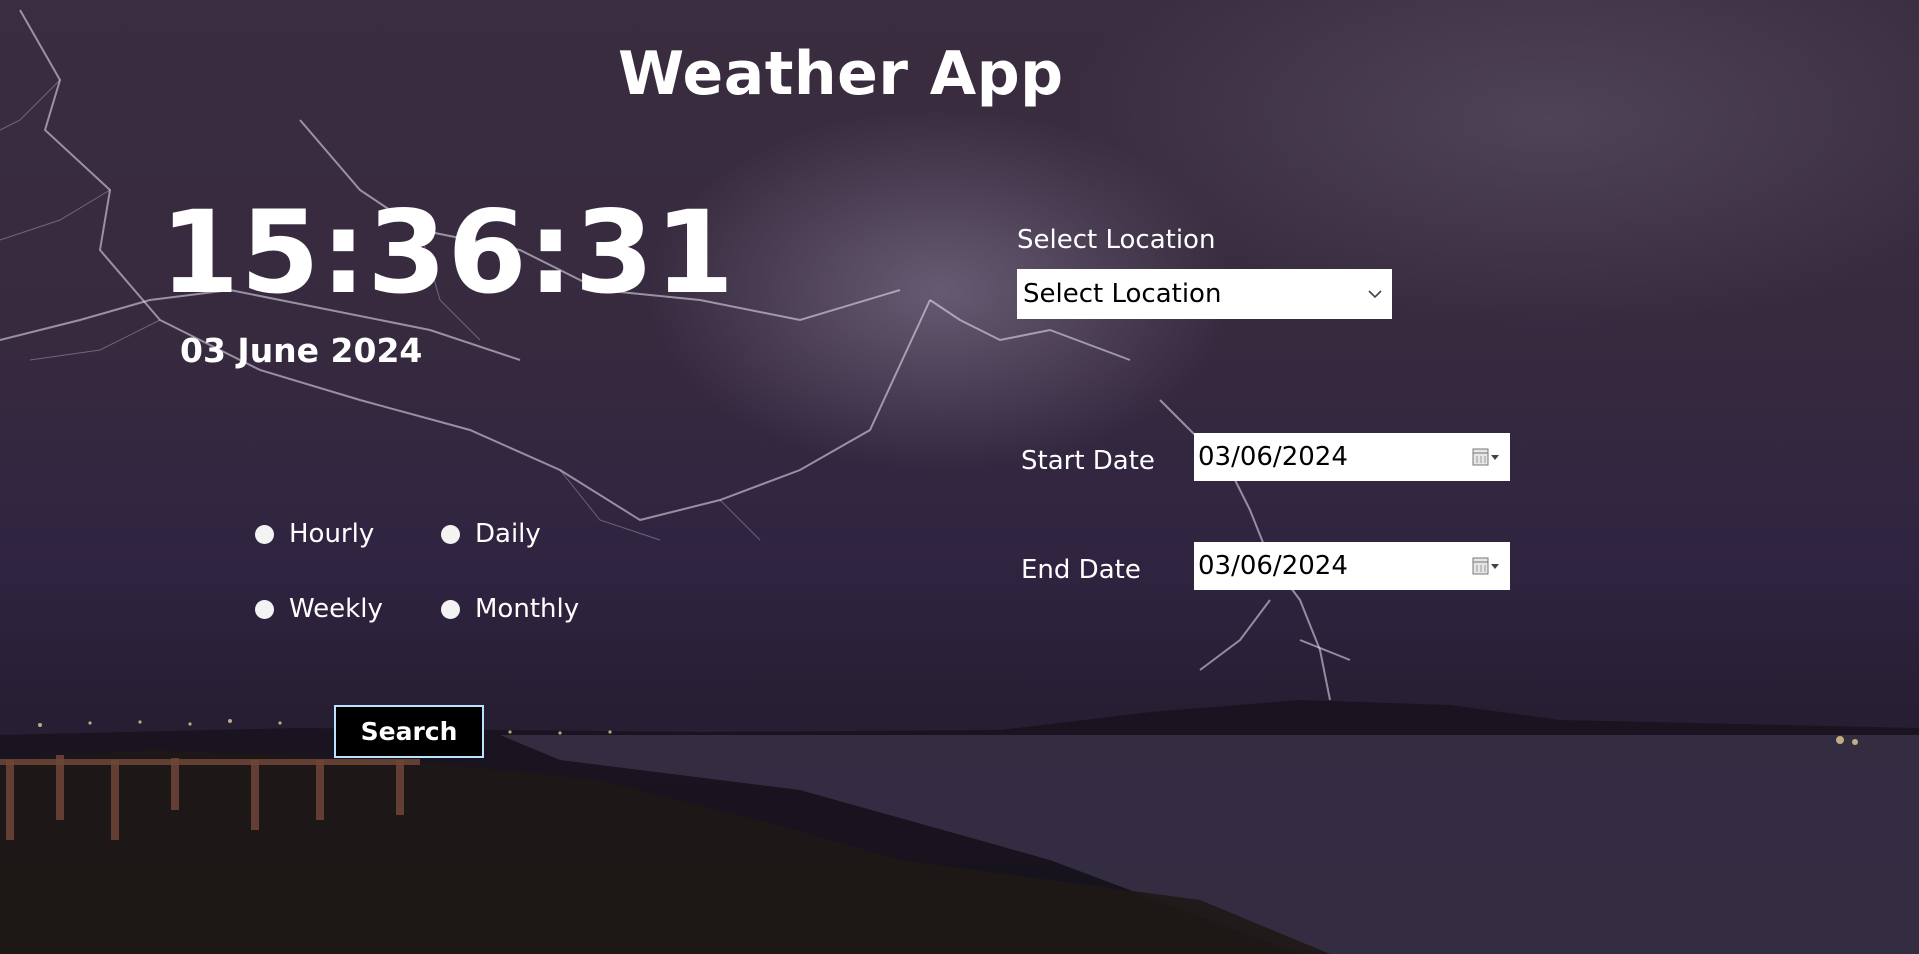 Image resolution: width=1919 pixels, height=954 pixels. I want to click on radio-weekly: Weekly, so click(319, 609).